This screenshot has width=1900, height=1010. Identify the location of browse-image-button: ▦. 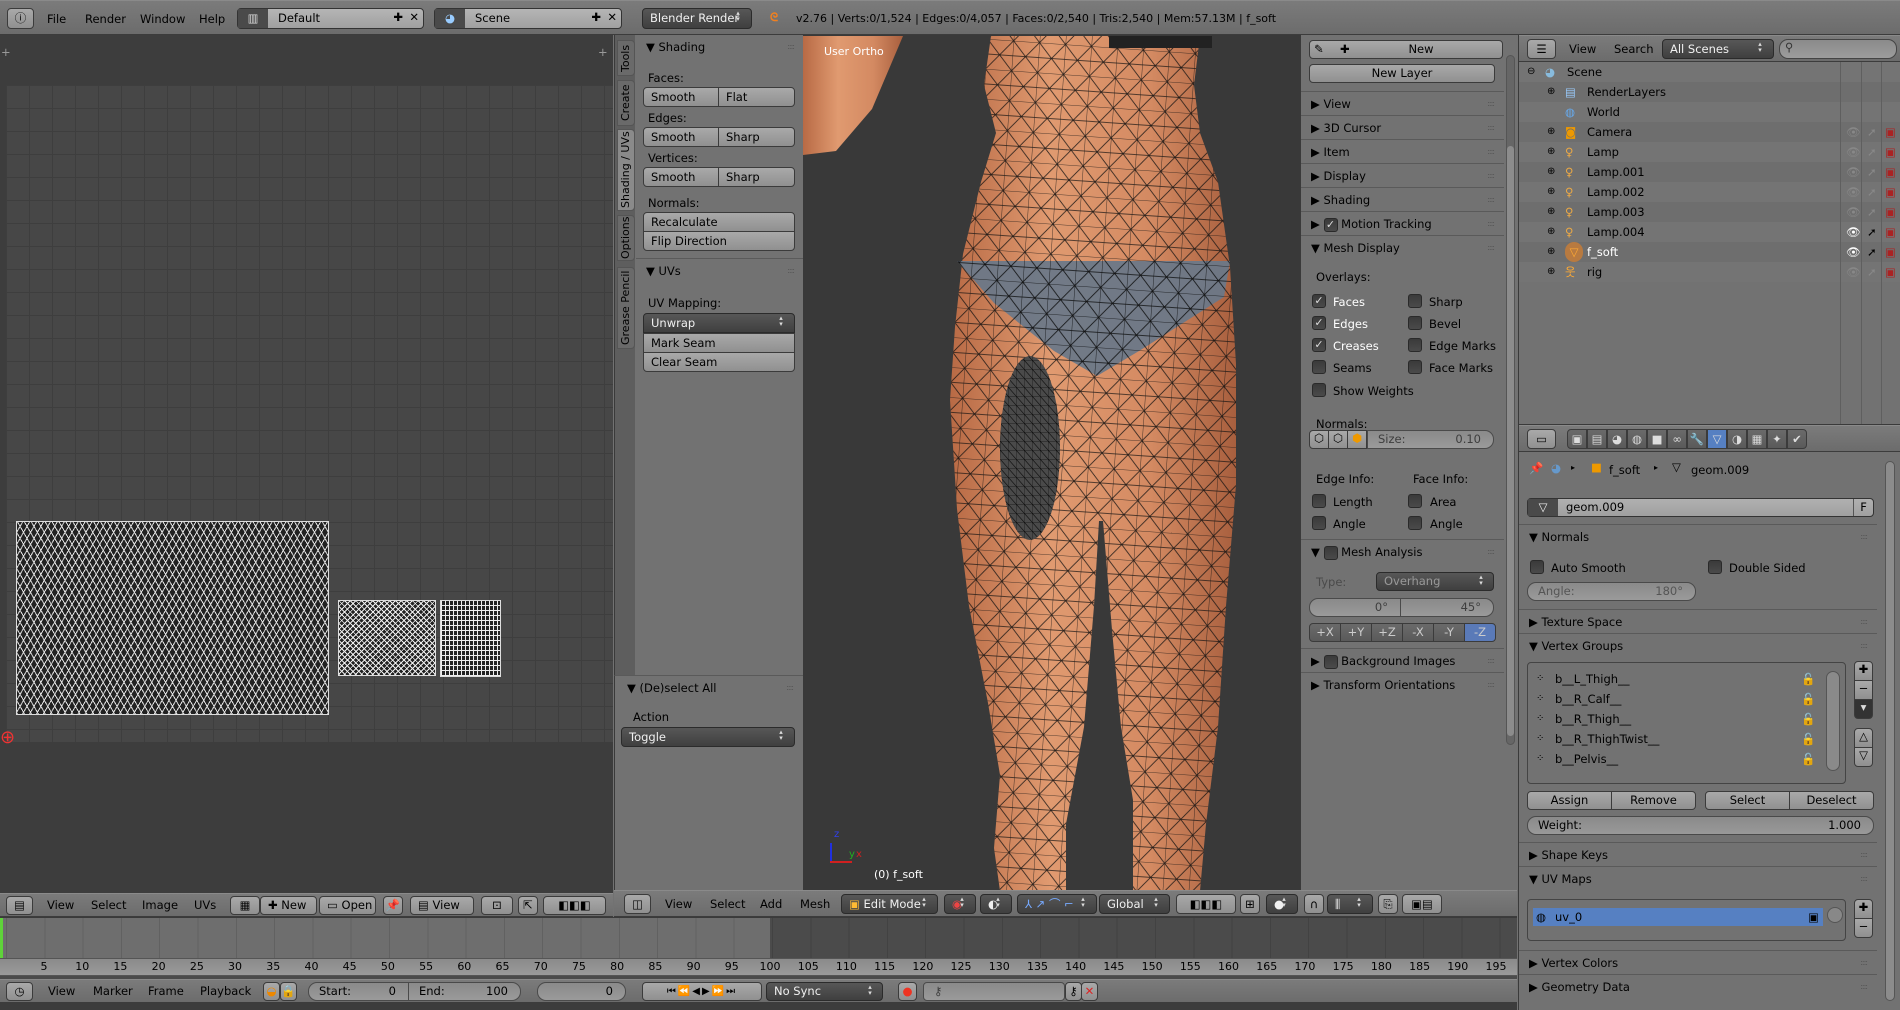
(245, 905).